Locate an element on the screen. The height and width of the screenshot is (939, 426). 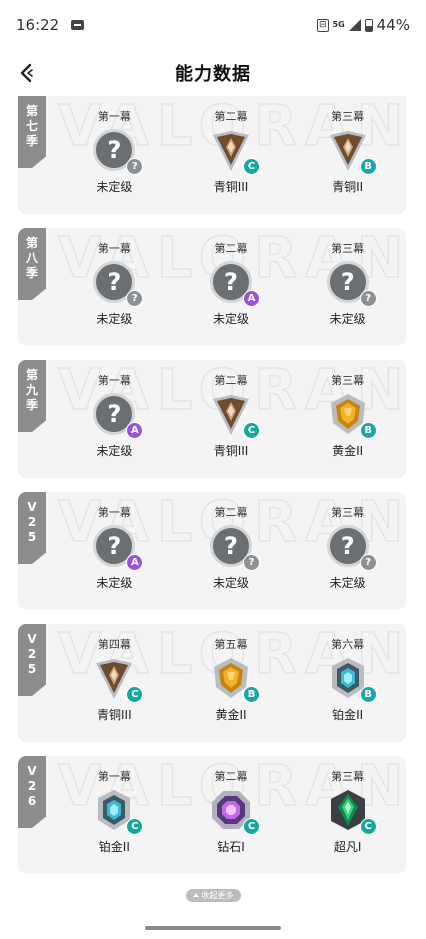
rank-name: 钻石I is located at coordinates (231, 847).